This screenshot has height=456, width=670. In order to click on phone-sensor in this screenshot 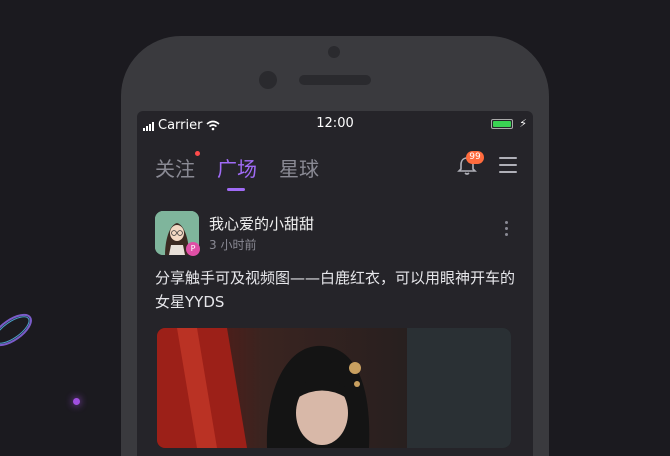, I will do `click(268, 80)`.